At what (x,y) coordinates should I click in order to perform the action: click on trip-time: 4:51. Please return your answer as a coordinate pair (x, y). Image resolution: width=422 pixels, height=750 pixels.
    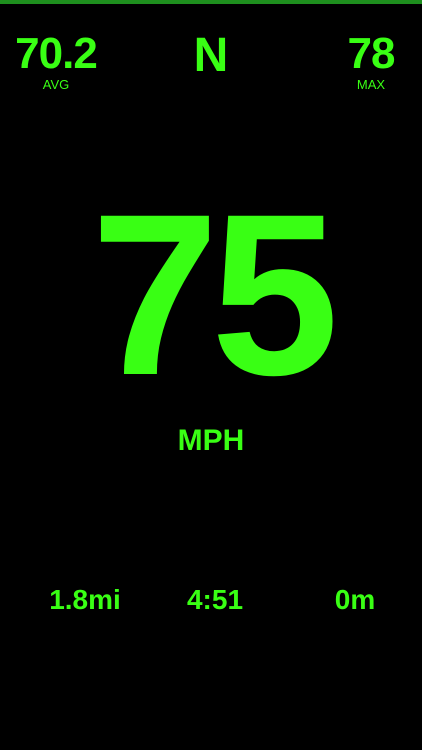
    Looking at the image, I should click on (215, 600).